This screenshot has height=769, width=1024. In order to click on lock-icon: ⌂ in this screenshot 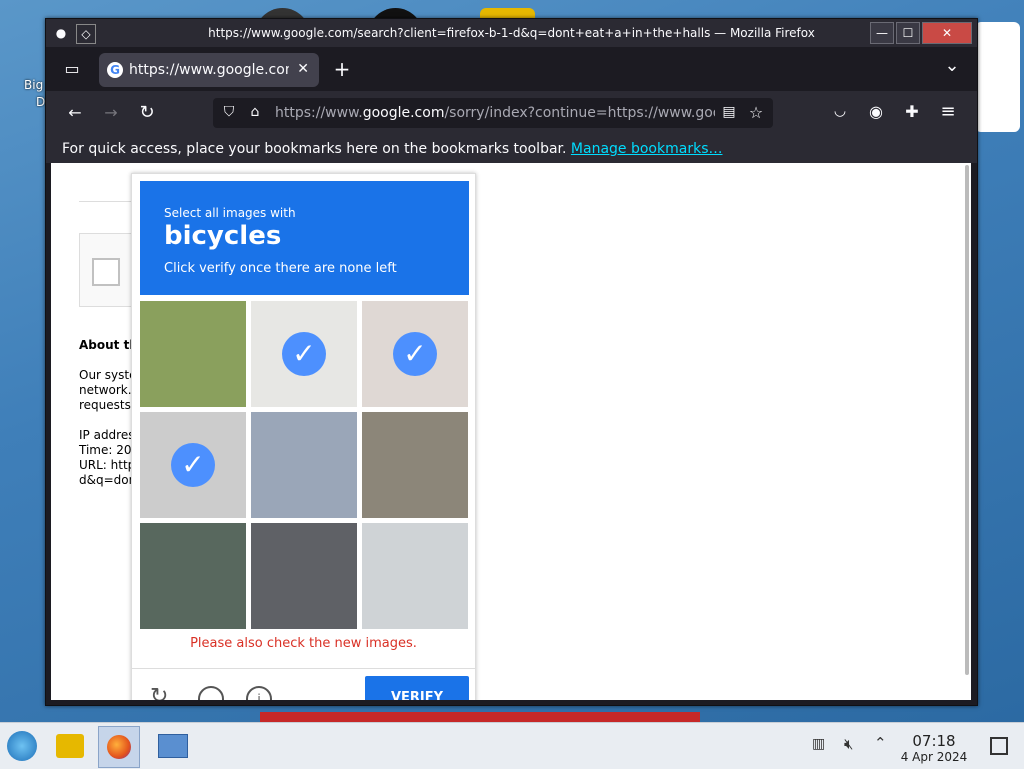, I will do `click(255, 112)`.